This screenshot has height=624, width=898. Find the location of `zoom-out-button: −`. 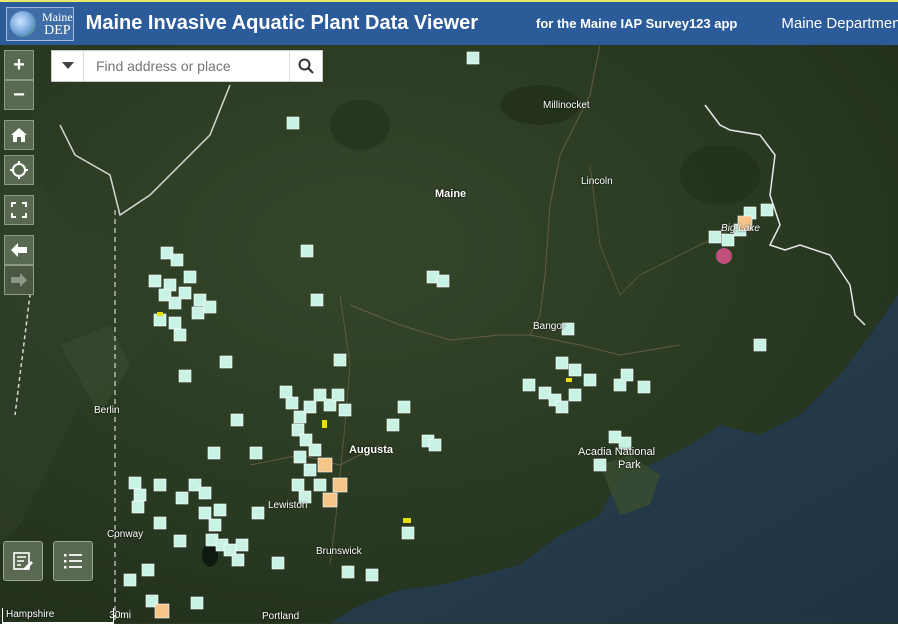

zoom-out-button: − is located at coordinates (19, 95).